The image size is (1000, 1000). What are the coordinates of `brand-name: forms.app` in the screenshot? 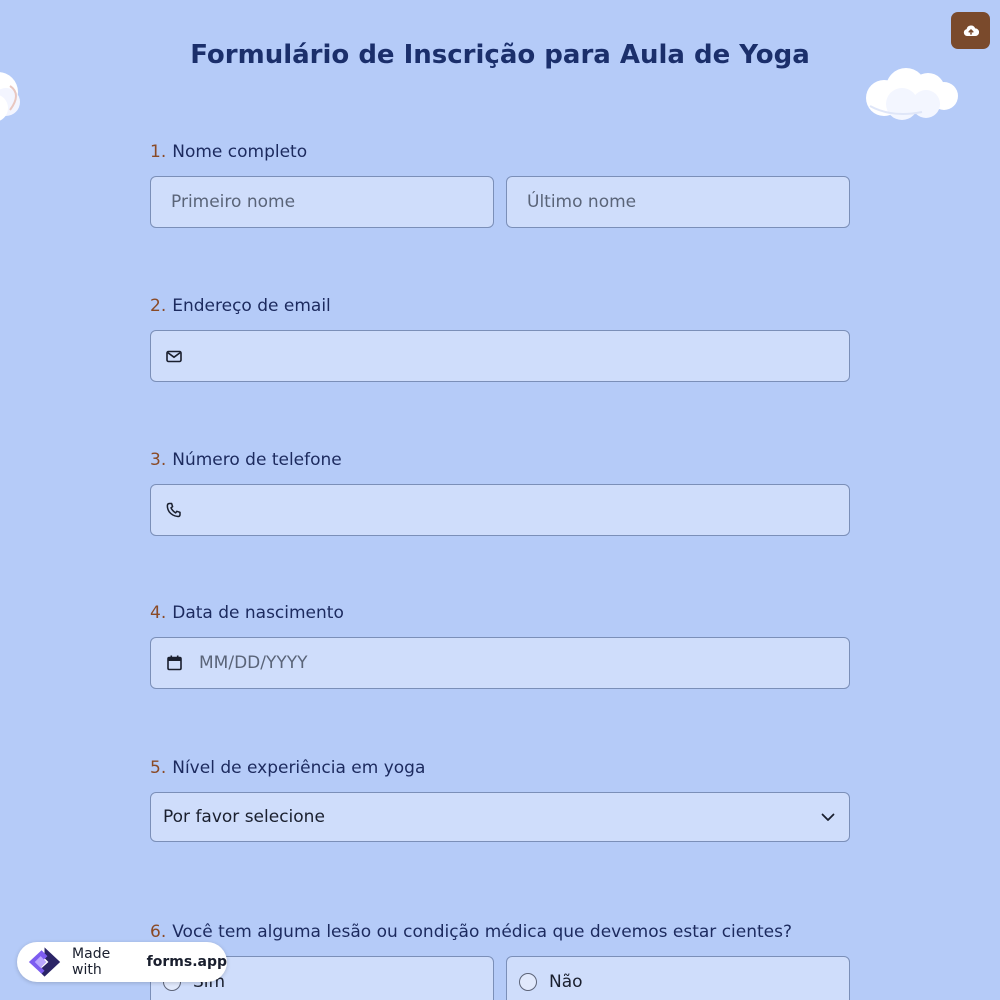 It's located at (186, 962).